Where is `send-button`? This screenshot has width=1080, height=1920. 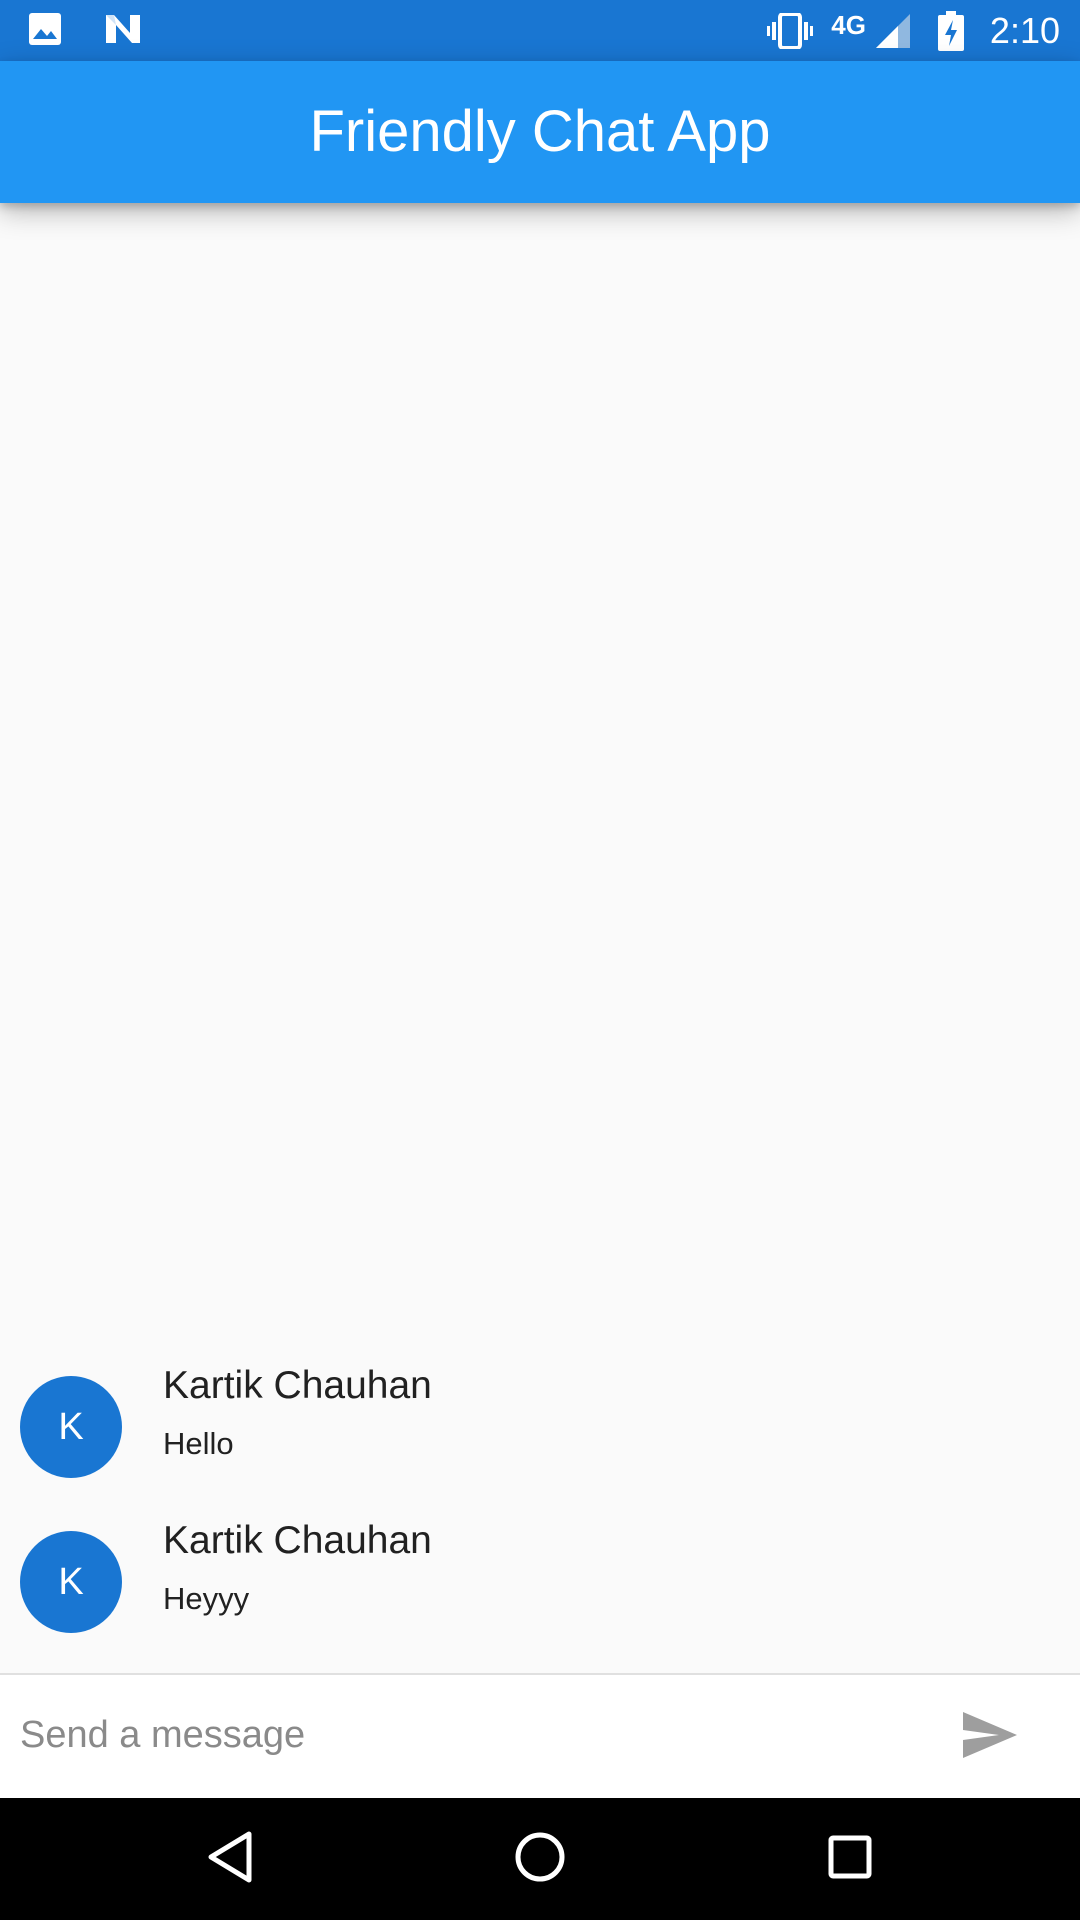 send-button is located at coordinates (990, 1737).